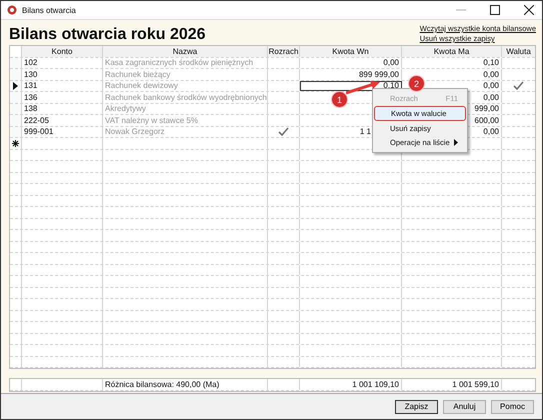  I want to click on maximize-icon, so click(495, 10).